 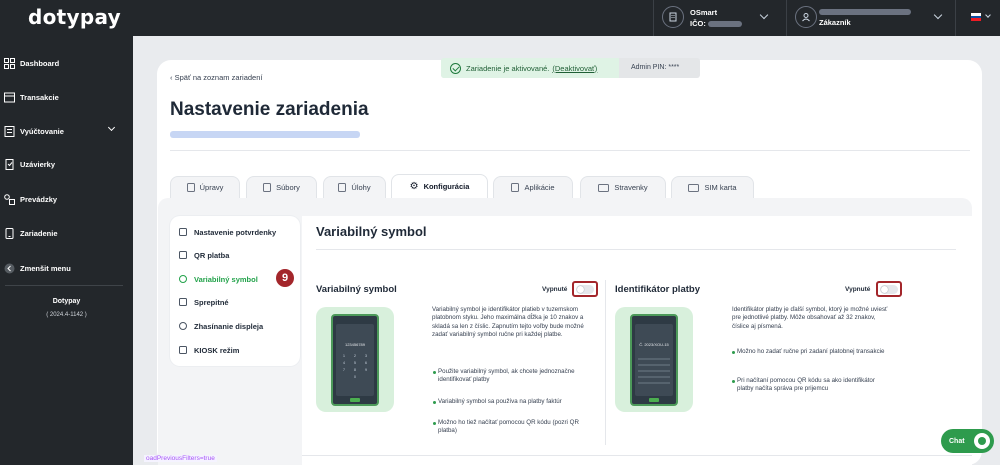 What do you see at coordinates (66, 63) in the screenshot?
I see `sidebar-item-dashboard: Dashboard` at bounding box center [66, 63].